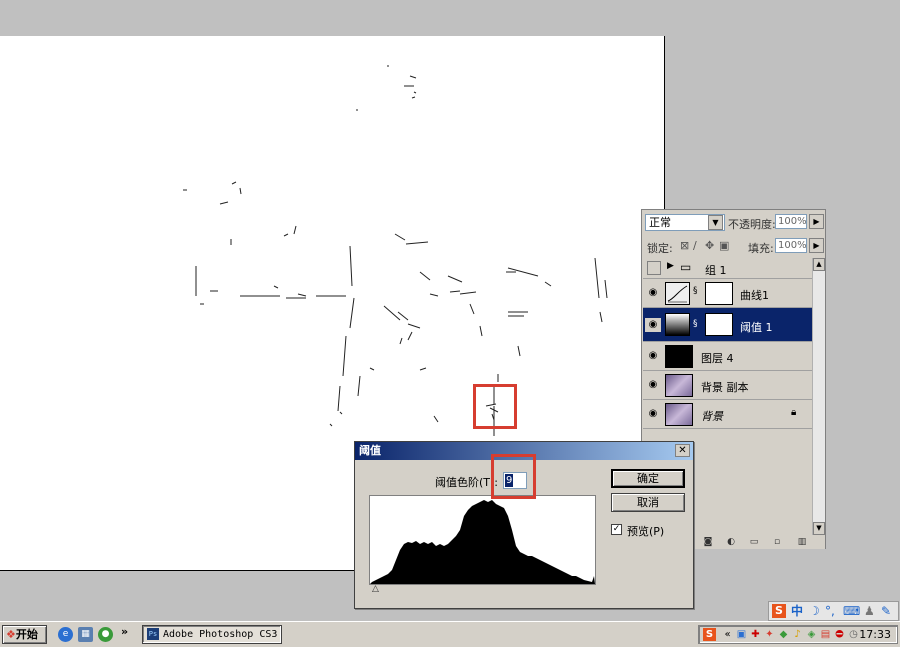 Image resolution: width=900 pixels, height=647 pixels. What do you see at coordinates (731, 542) in the screenshot?
I see `adjustment-layer-icon: ◐` at bounding box center [731, 542].